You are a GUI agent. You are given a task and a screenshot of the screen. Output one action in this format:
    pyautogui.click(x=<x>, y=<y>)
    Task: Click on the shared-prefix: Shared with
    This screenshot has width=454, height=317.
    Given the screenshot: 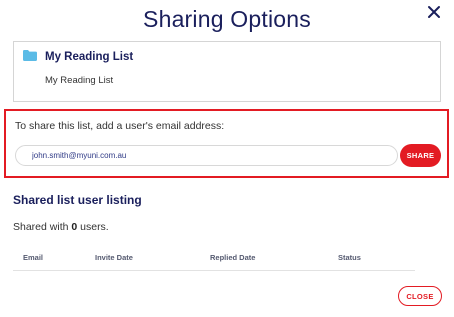 What is the action you would take?
    pyautogui.click(x=42, y=227)
    